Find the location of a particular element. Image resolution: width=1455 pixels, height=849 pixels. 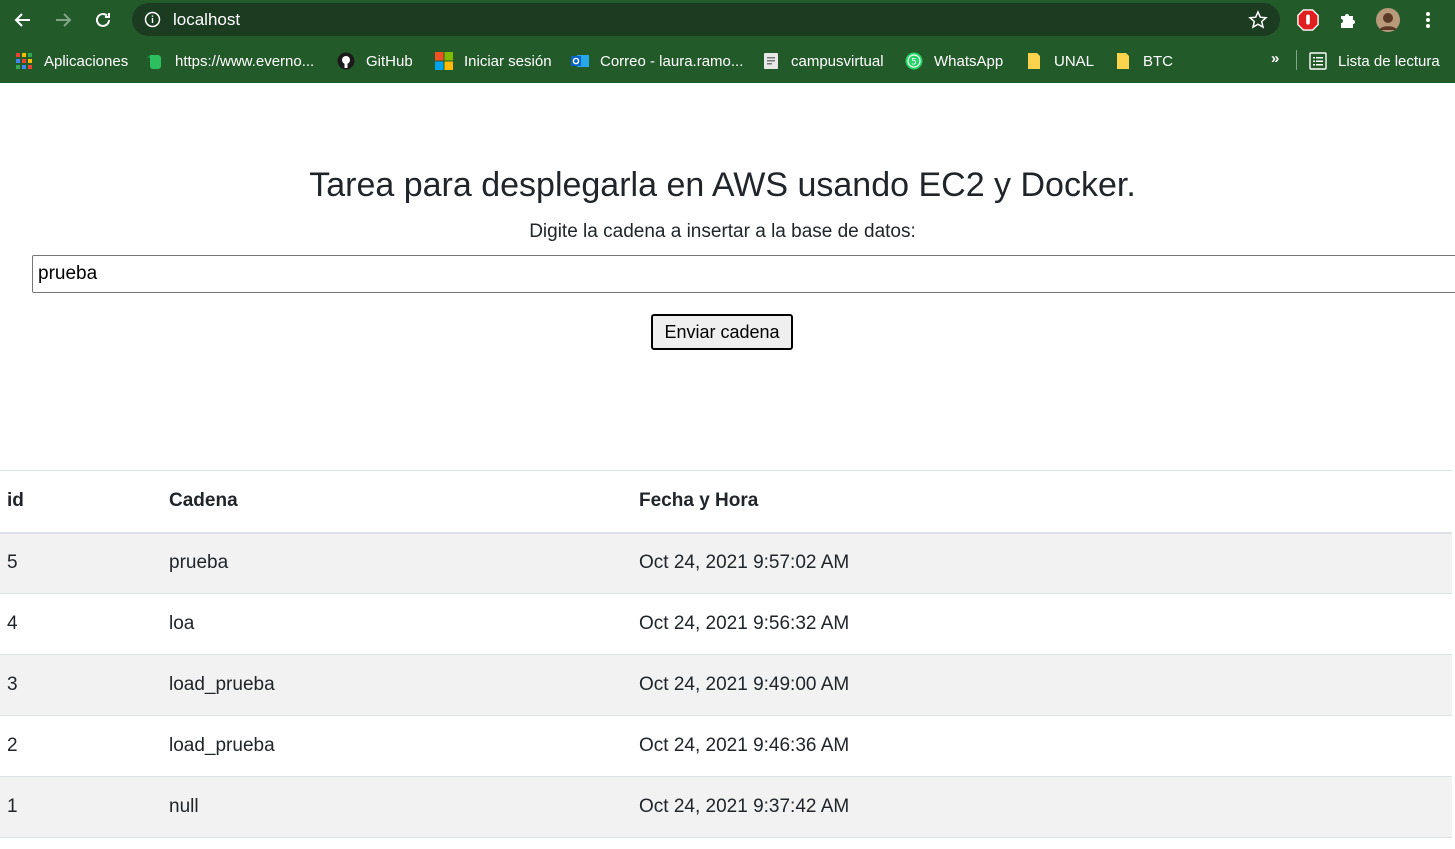

cell-id: 1 is located at coordinates (12, 806).